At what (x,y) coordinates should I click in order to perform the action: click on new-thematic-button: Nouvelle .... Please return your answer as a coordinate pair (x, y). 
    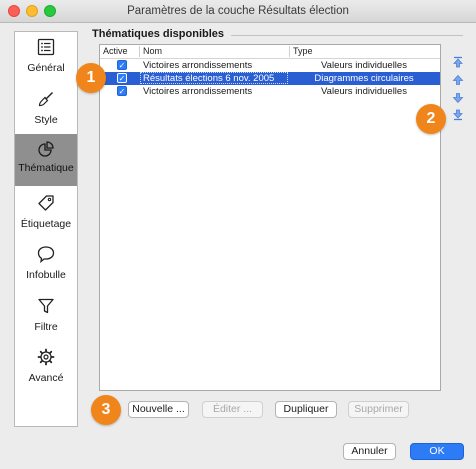
    Looking at the image, I should click on (158, 409).